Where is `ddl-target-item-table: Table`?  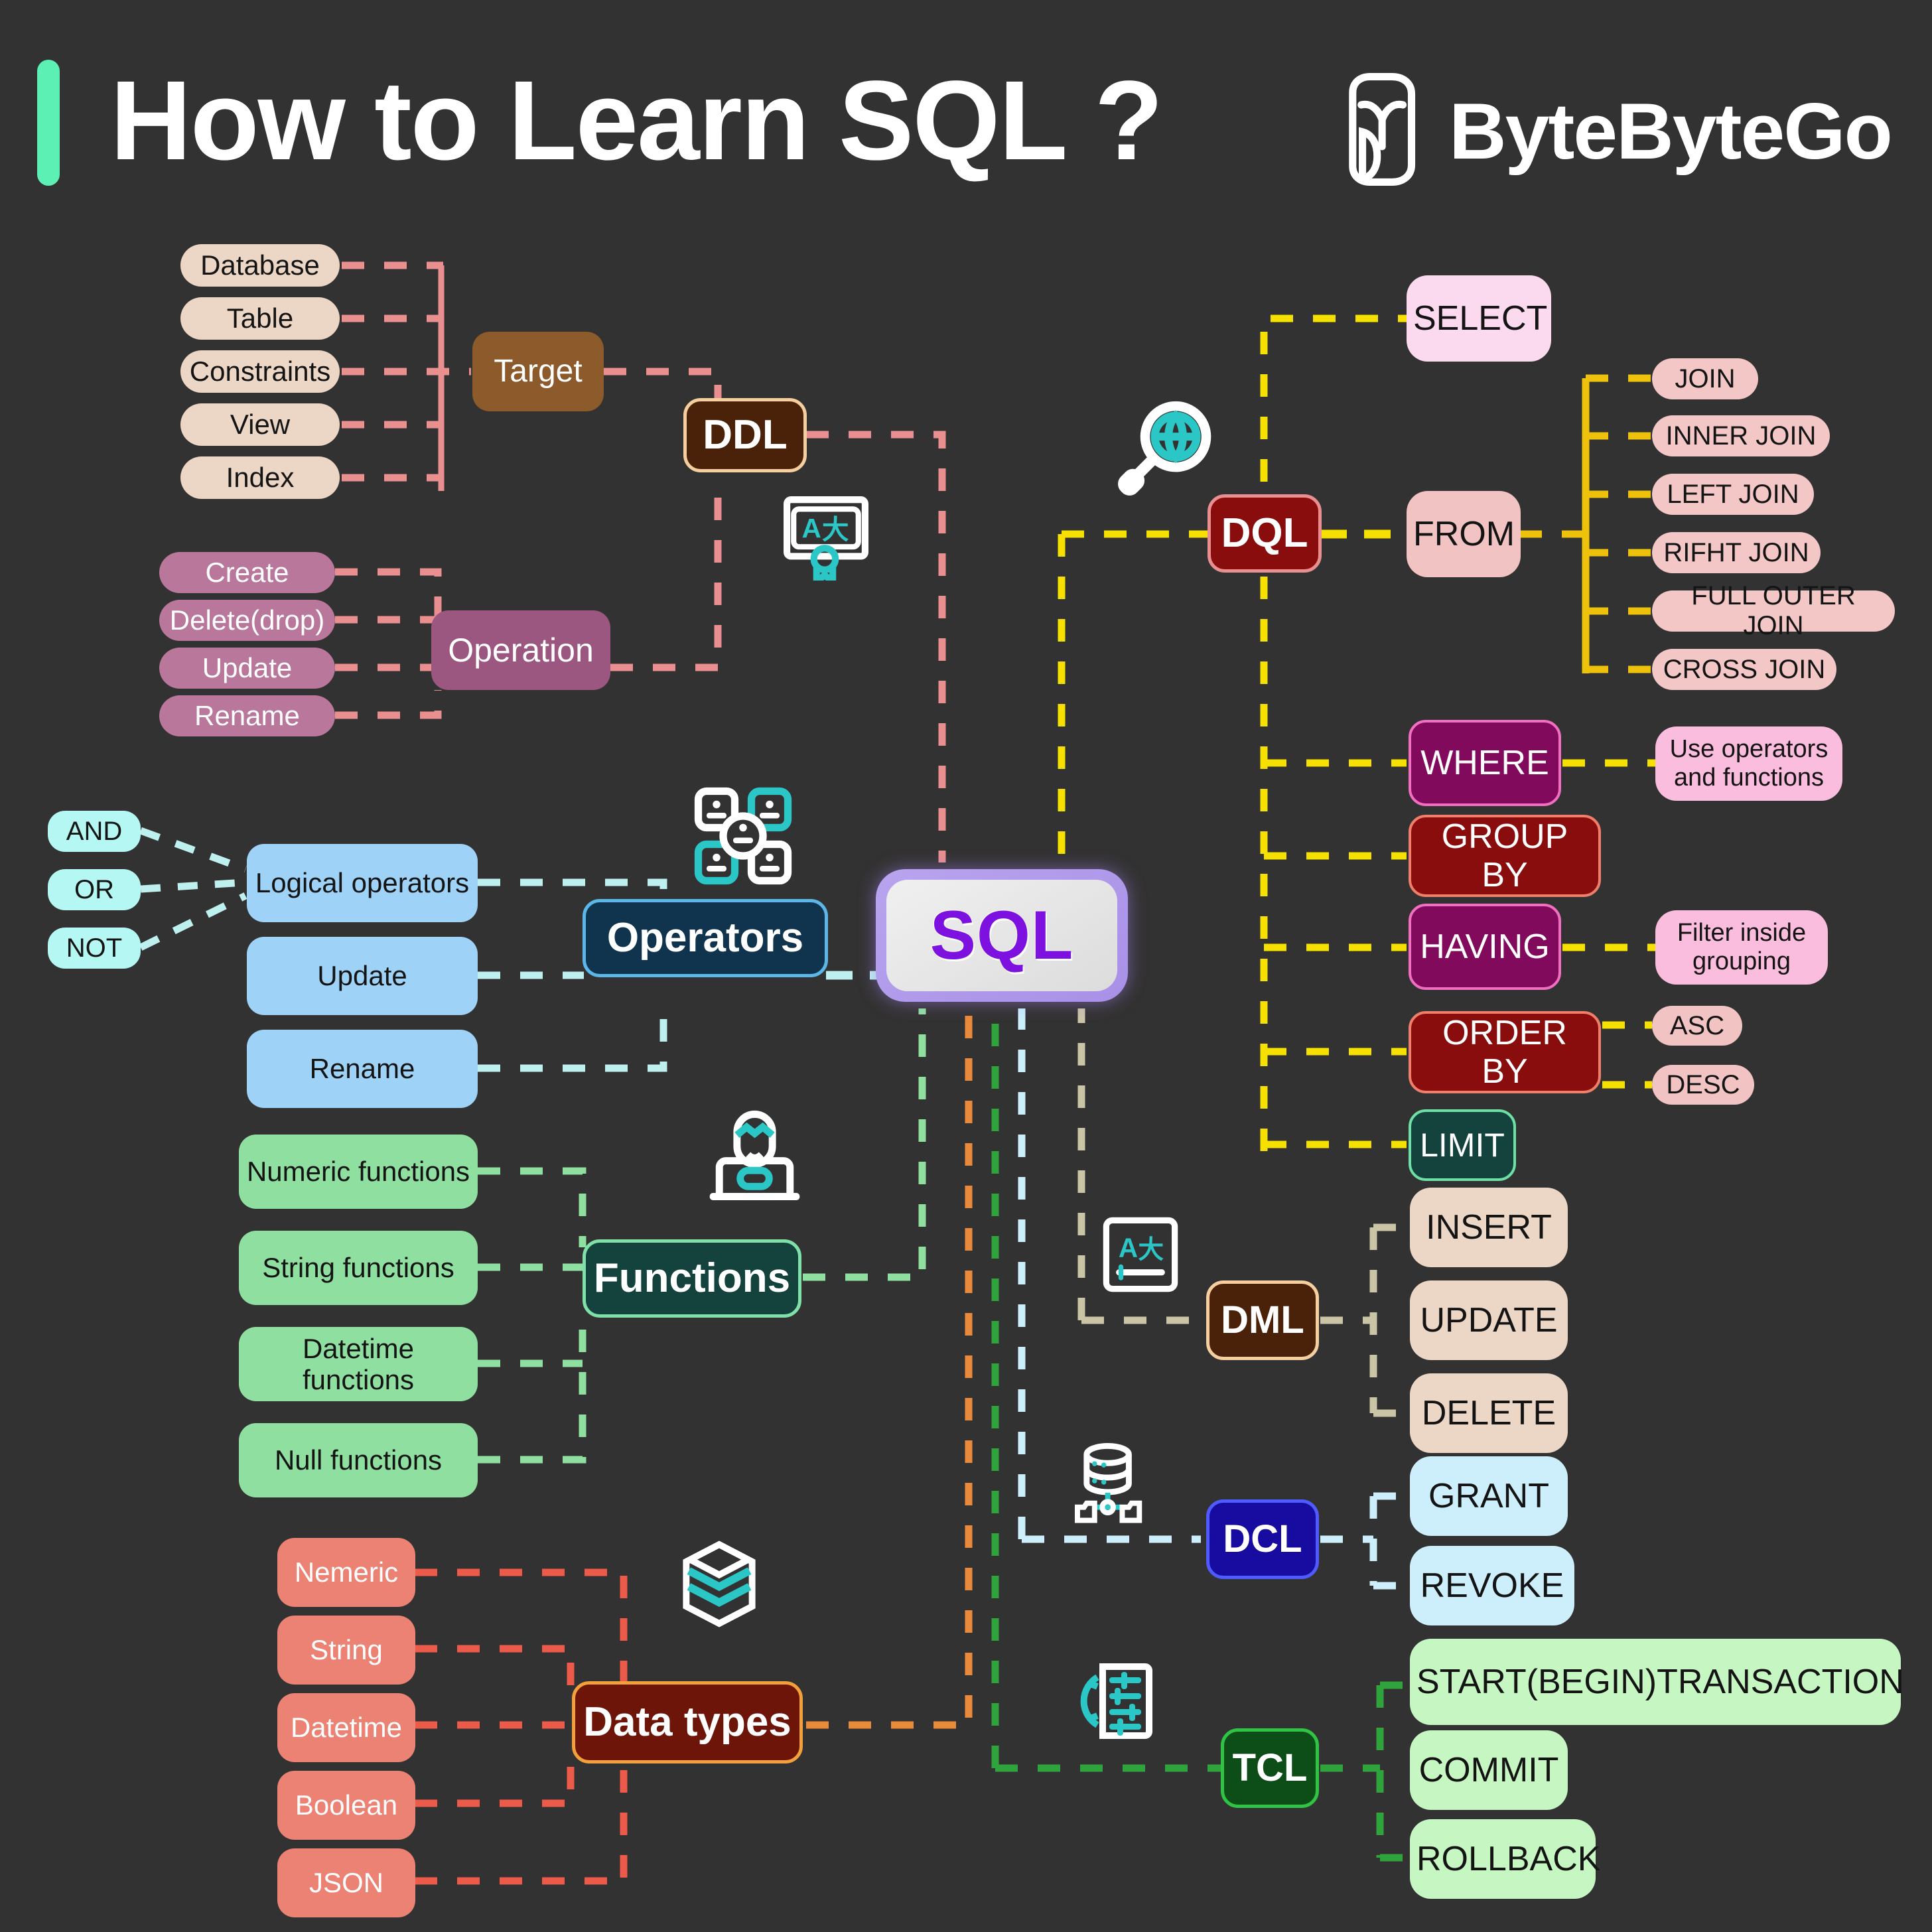
ddl-target-item-table: Table is located at coordinates (260, 318).